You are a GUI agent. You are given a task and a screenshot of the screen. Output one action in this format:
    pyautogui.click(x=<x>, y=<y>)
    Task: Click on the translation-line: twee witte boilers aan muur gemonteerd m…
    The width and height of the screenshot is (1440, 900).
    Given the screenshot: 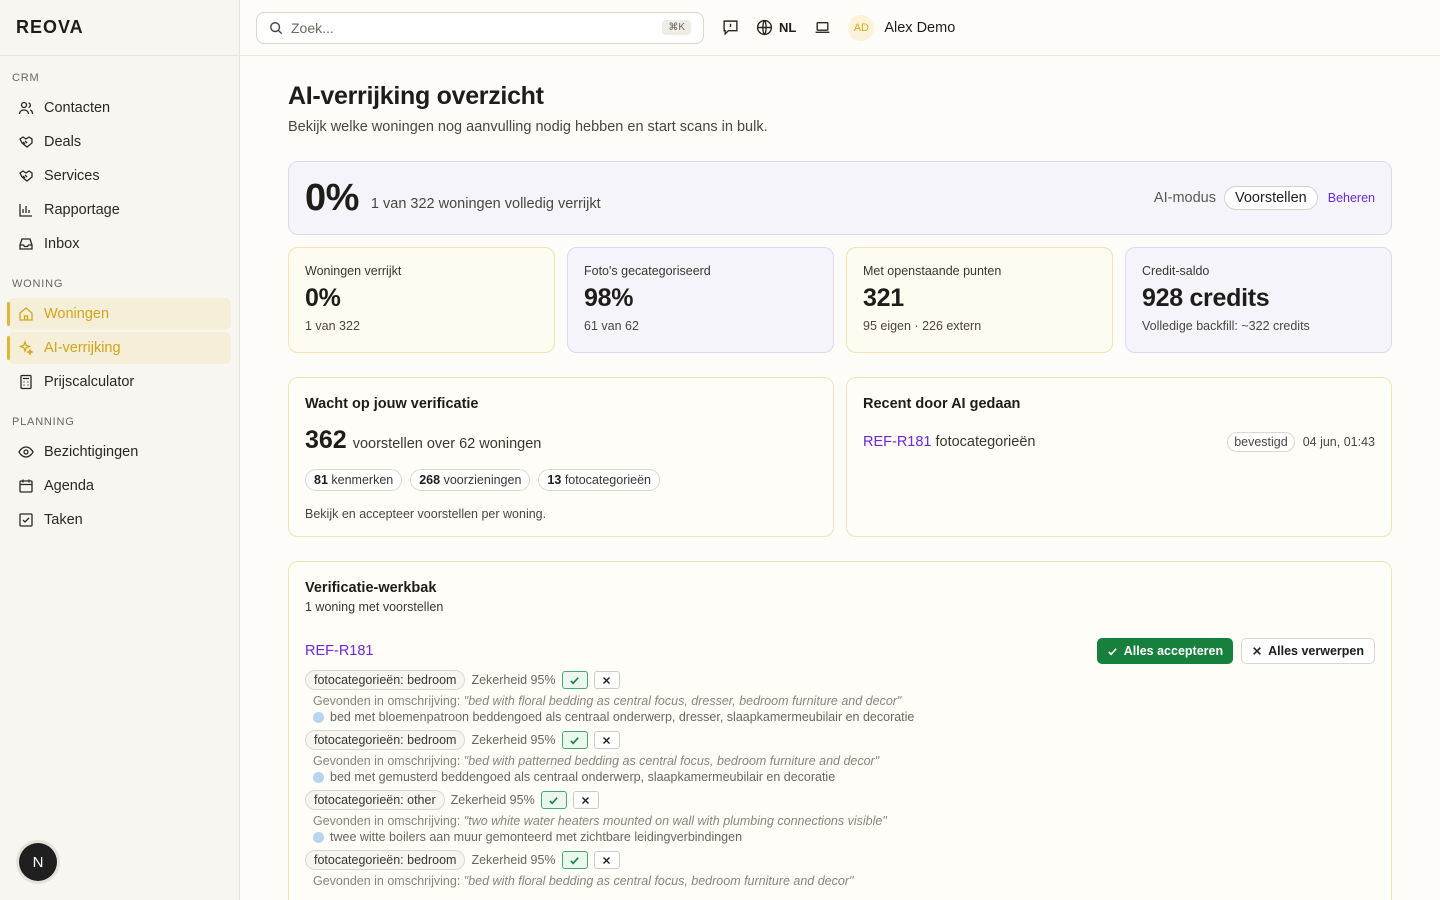 What is the action you would take?
    pyautogui.click(x=840, y=837)
    